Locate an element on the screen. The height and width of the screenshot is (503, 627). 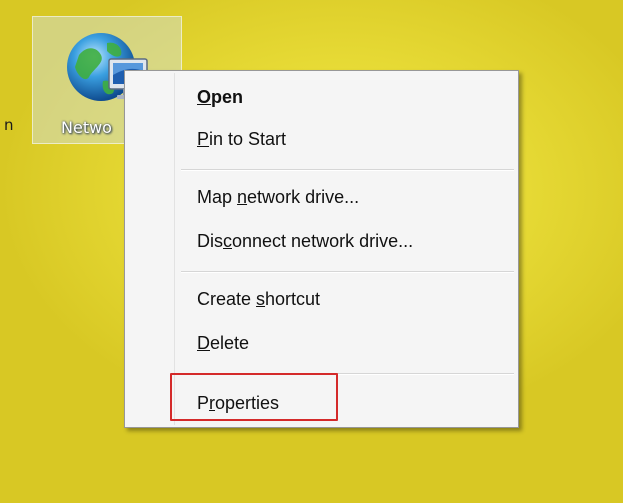
menu-item-delete: Delete is located at coordinates (223, 343).